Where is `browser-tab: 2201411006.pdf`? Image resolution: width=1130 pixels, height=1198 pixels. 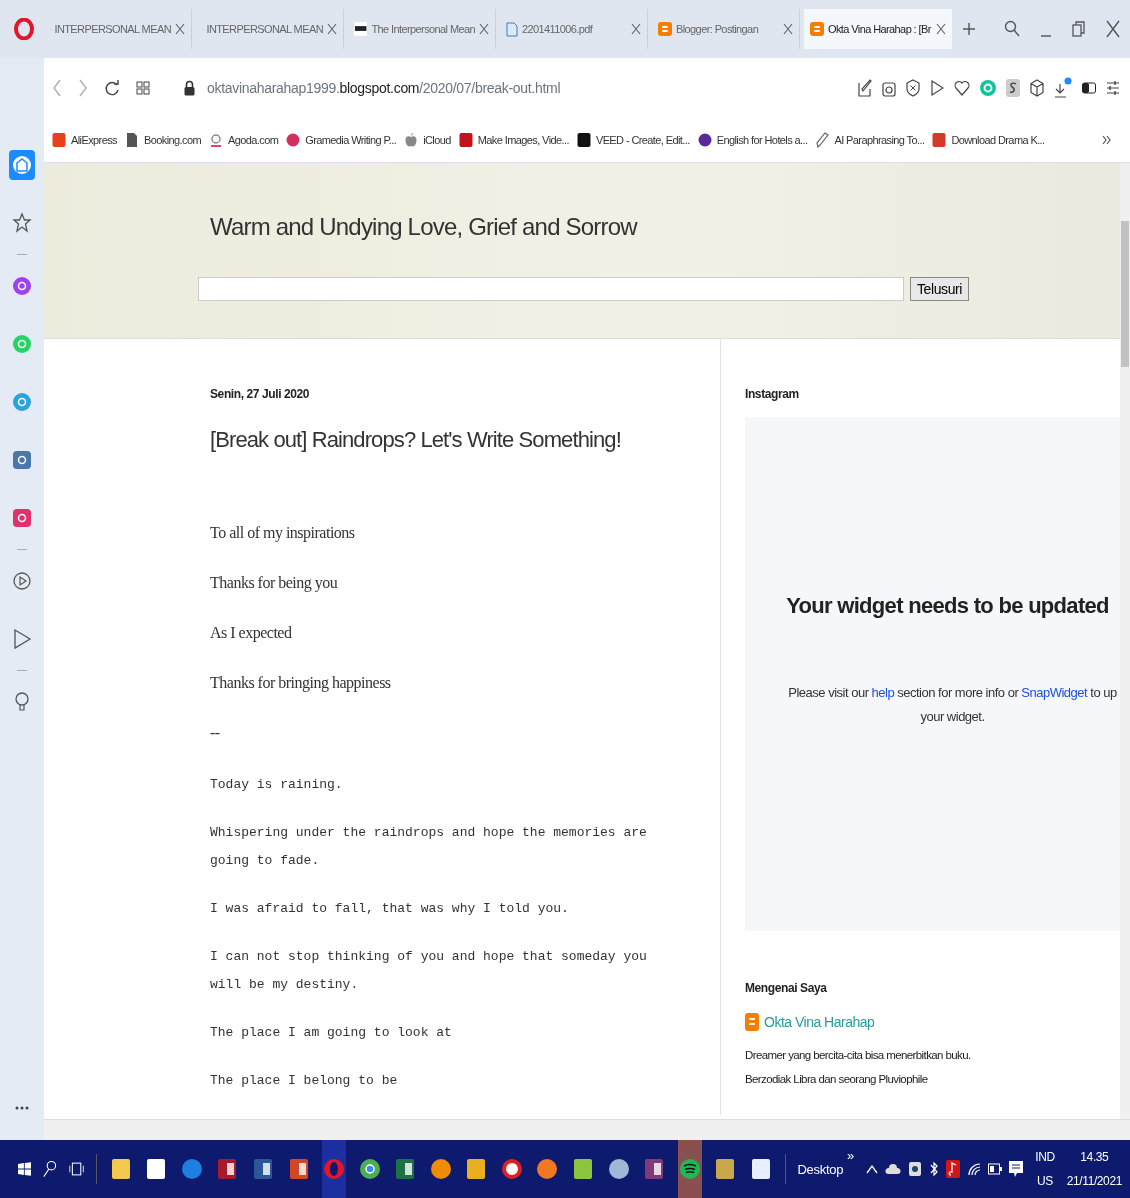
browser-tab: 2201411006.pdf is located at coordinates (574, 29).